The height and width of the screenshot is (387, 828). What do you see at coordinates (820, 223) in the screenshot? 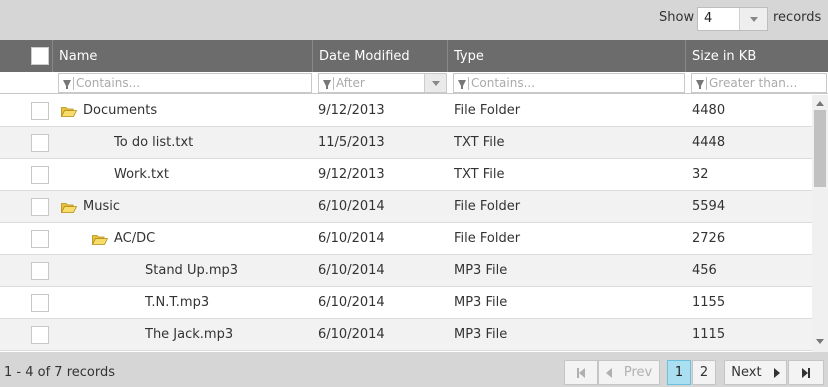
I see `vertical-scrollbar` at bounding box center [820, 223].